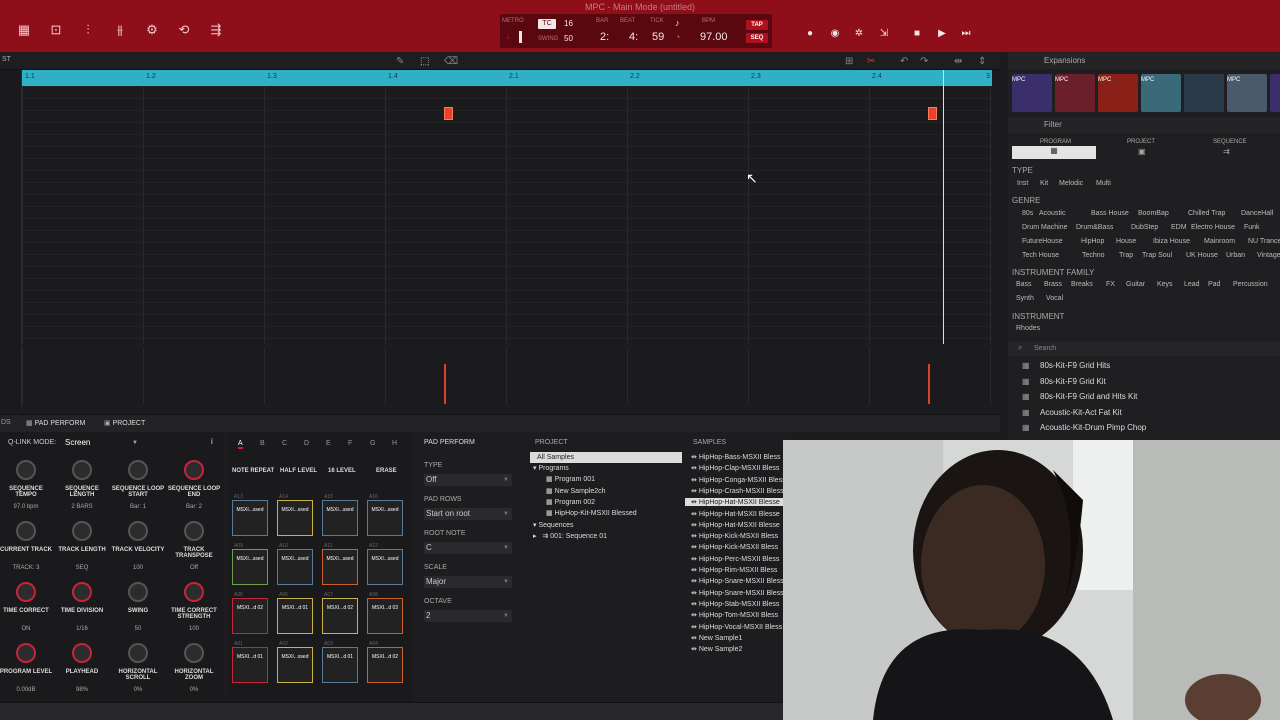 The width and height of the screenshot is (1280, 720). Describe the element at coordinates (468, 548) in the screenshot. I see `root-note-select: C ▼` at that location.